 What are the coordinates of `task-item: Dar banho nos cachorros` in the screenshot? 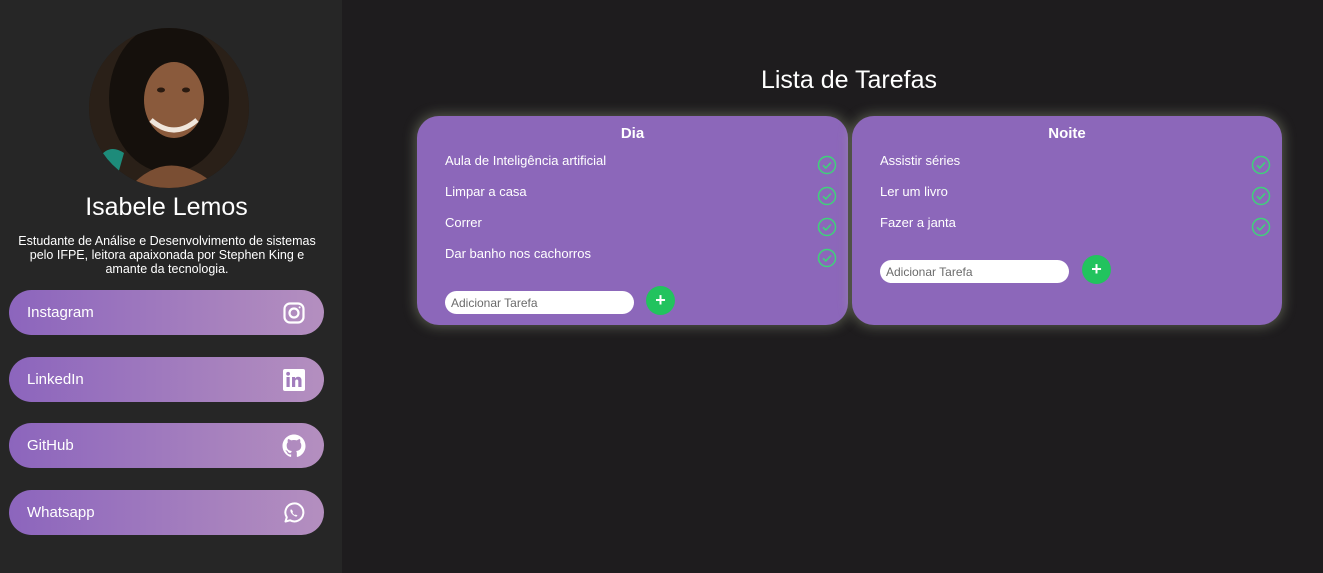 It's located at (641, 257).